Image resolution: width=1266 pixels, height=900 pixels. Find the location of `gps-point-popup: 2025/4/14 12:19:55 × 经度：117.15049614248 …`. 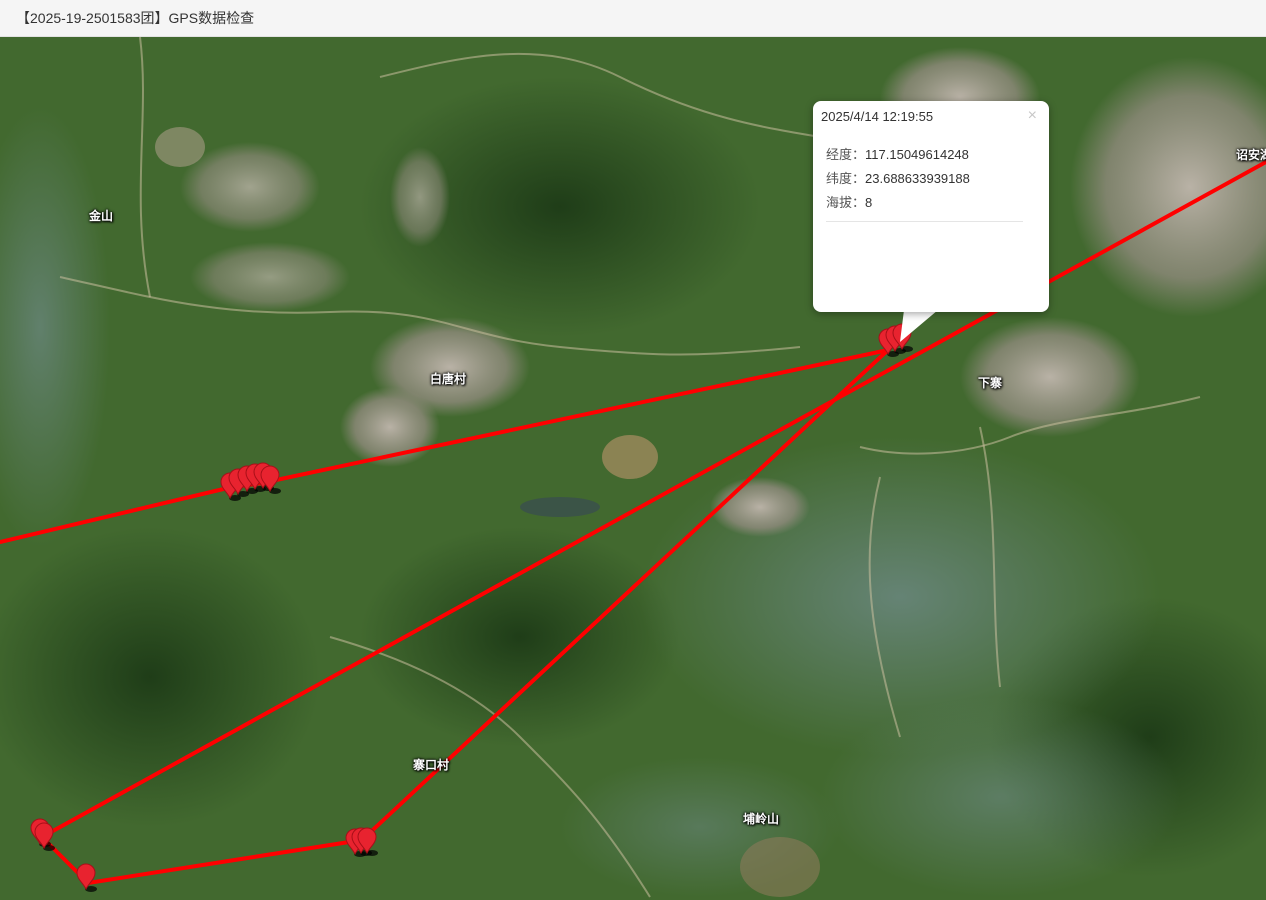

gps-point-popup: 2025/4/14 12:19:55 × 经度：117.15049614248 … is located at coordinates (931, 206).